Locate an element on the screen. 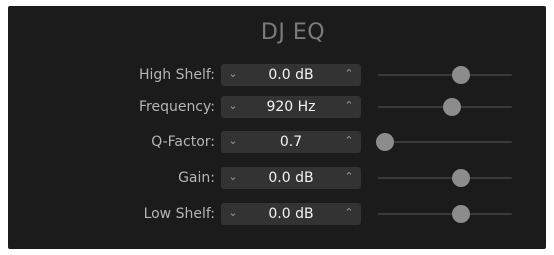  eq-row-q-factor: Q-Factor: ⌄ 0.7 ⌃ is located at coordinates (277, 142).